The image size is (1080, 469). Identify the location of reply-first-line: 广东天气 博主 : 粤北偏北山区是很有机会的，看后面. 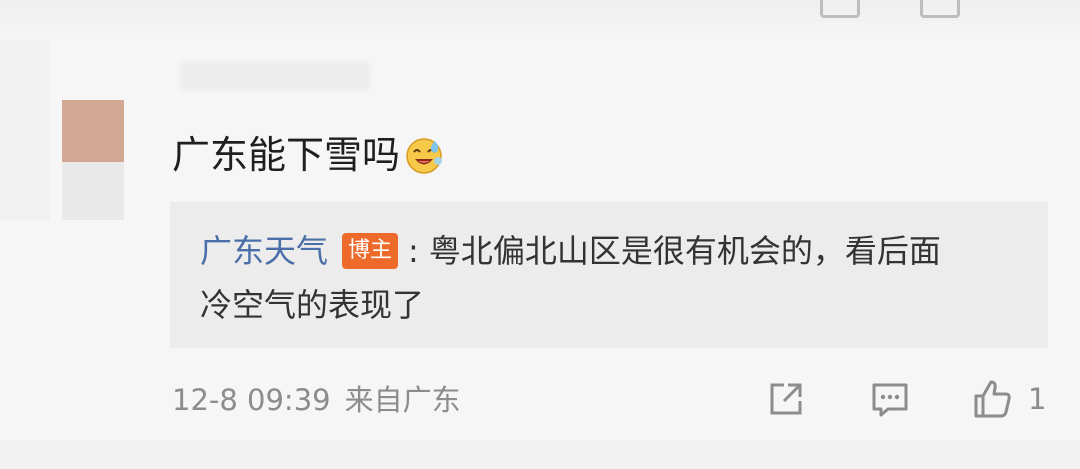
(570, 251).